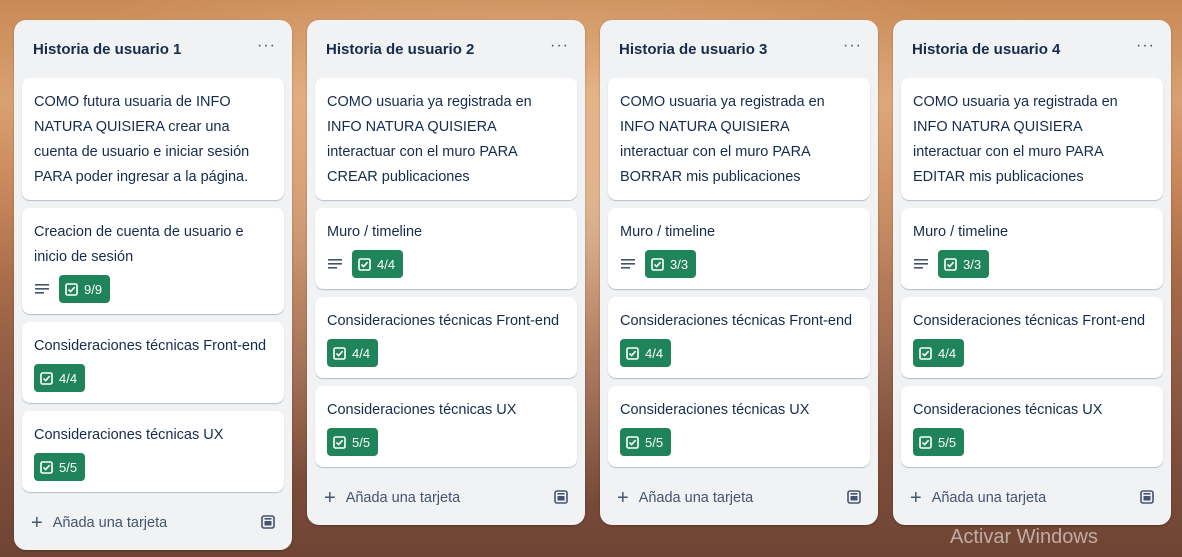  I want to click on list-title: Historia de usuario 3, so click(693, 49).